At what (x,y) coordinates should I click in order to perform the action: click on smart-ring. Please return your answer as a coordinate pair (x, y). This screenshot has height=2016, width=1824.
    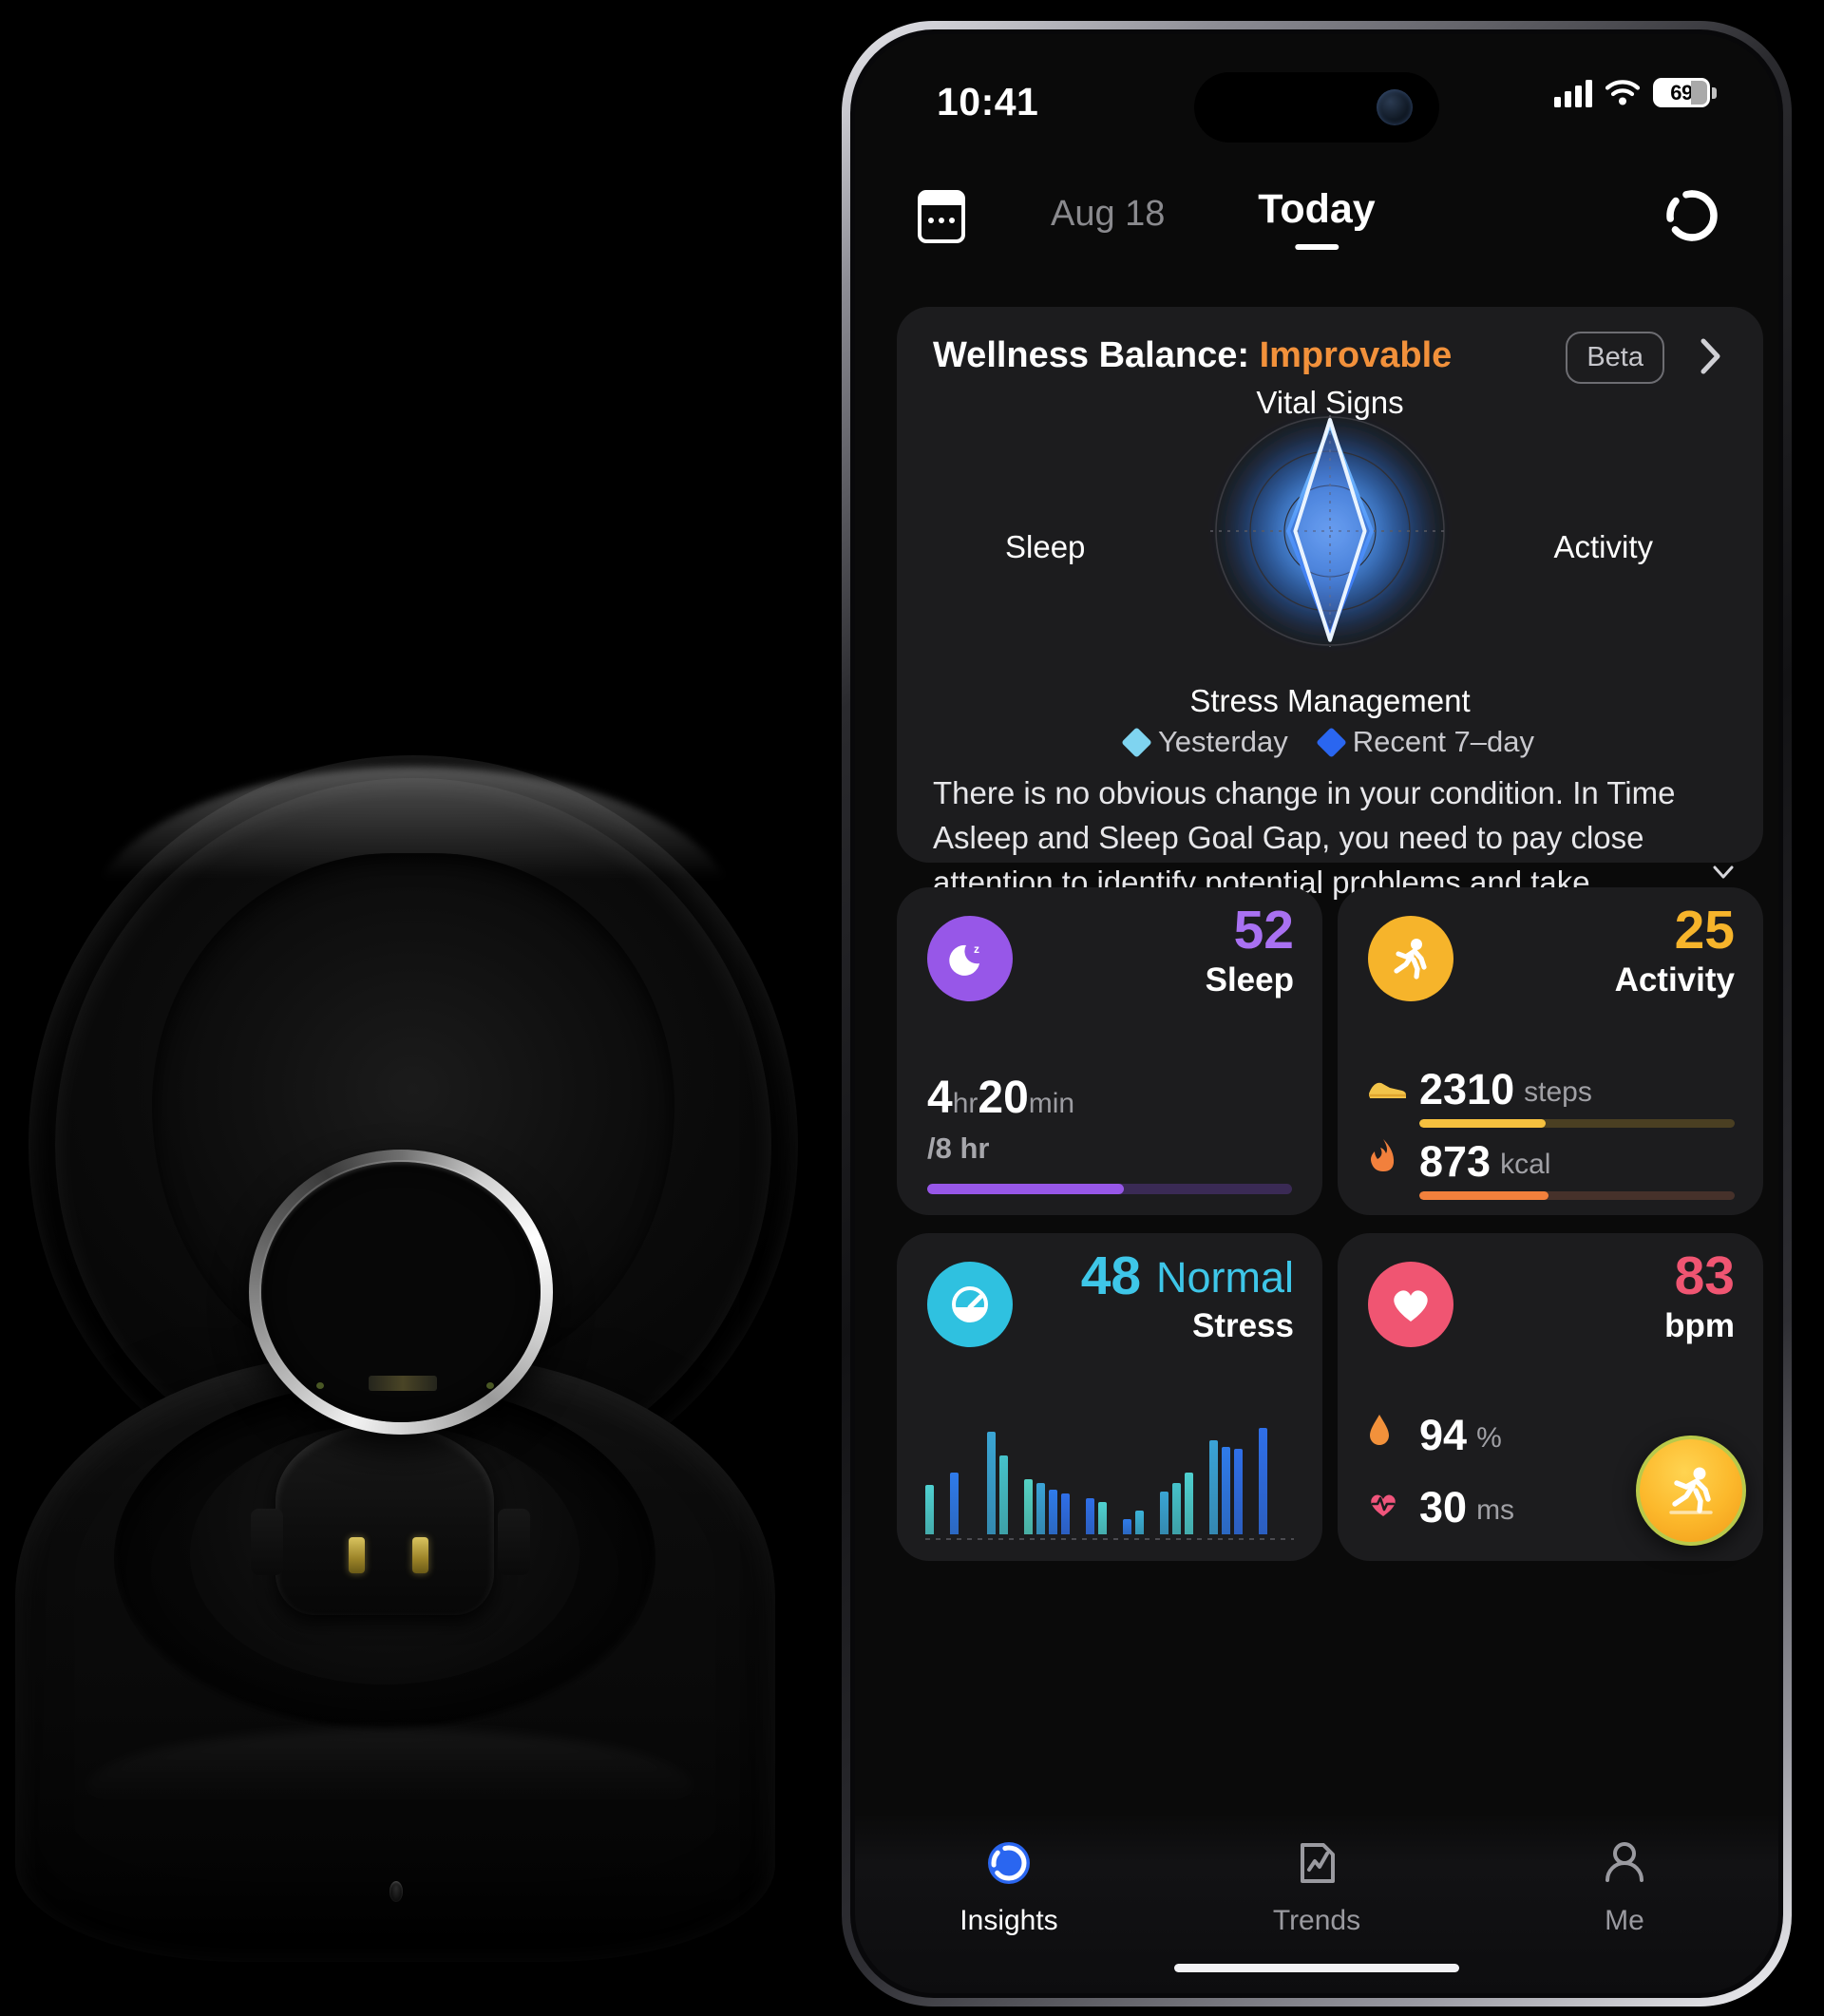
    Looking at the image, I should click on (401, 1293).